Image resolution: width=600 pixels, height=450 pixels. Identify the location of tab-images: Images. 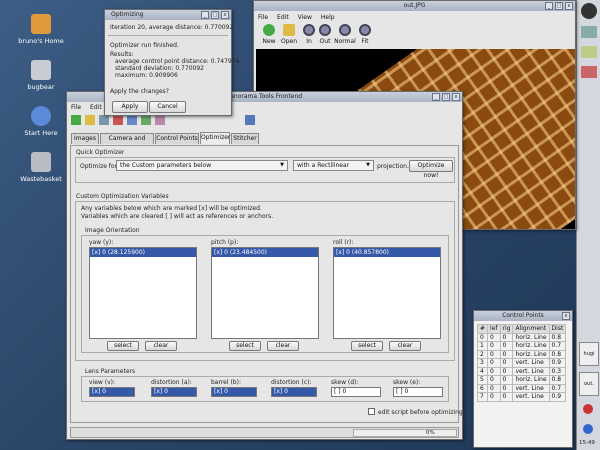
(85, 138).